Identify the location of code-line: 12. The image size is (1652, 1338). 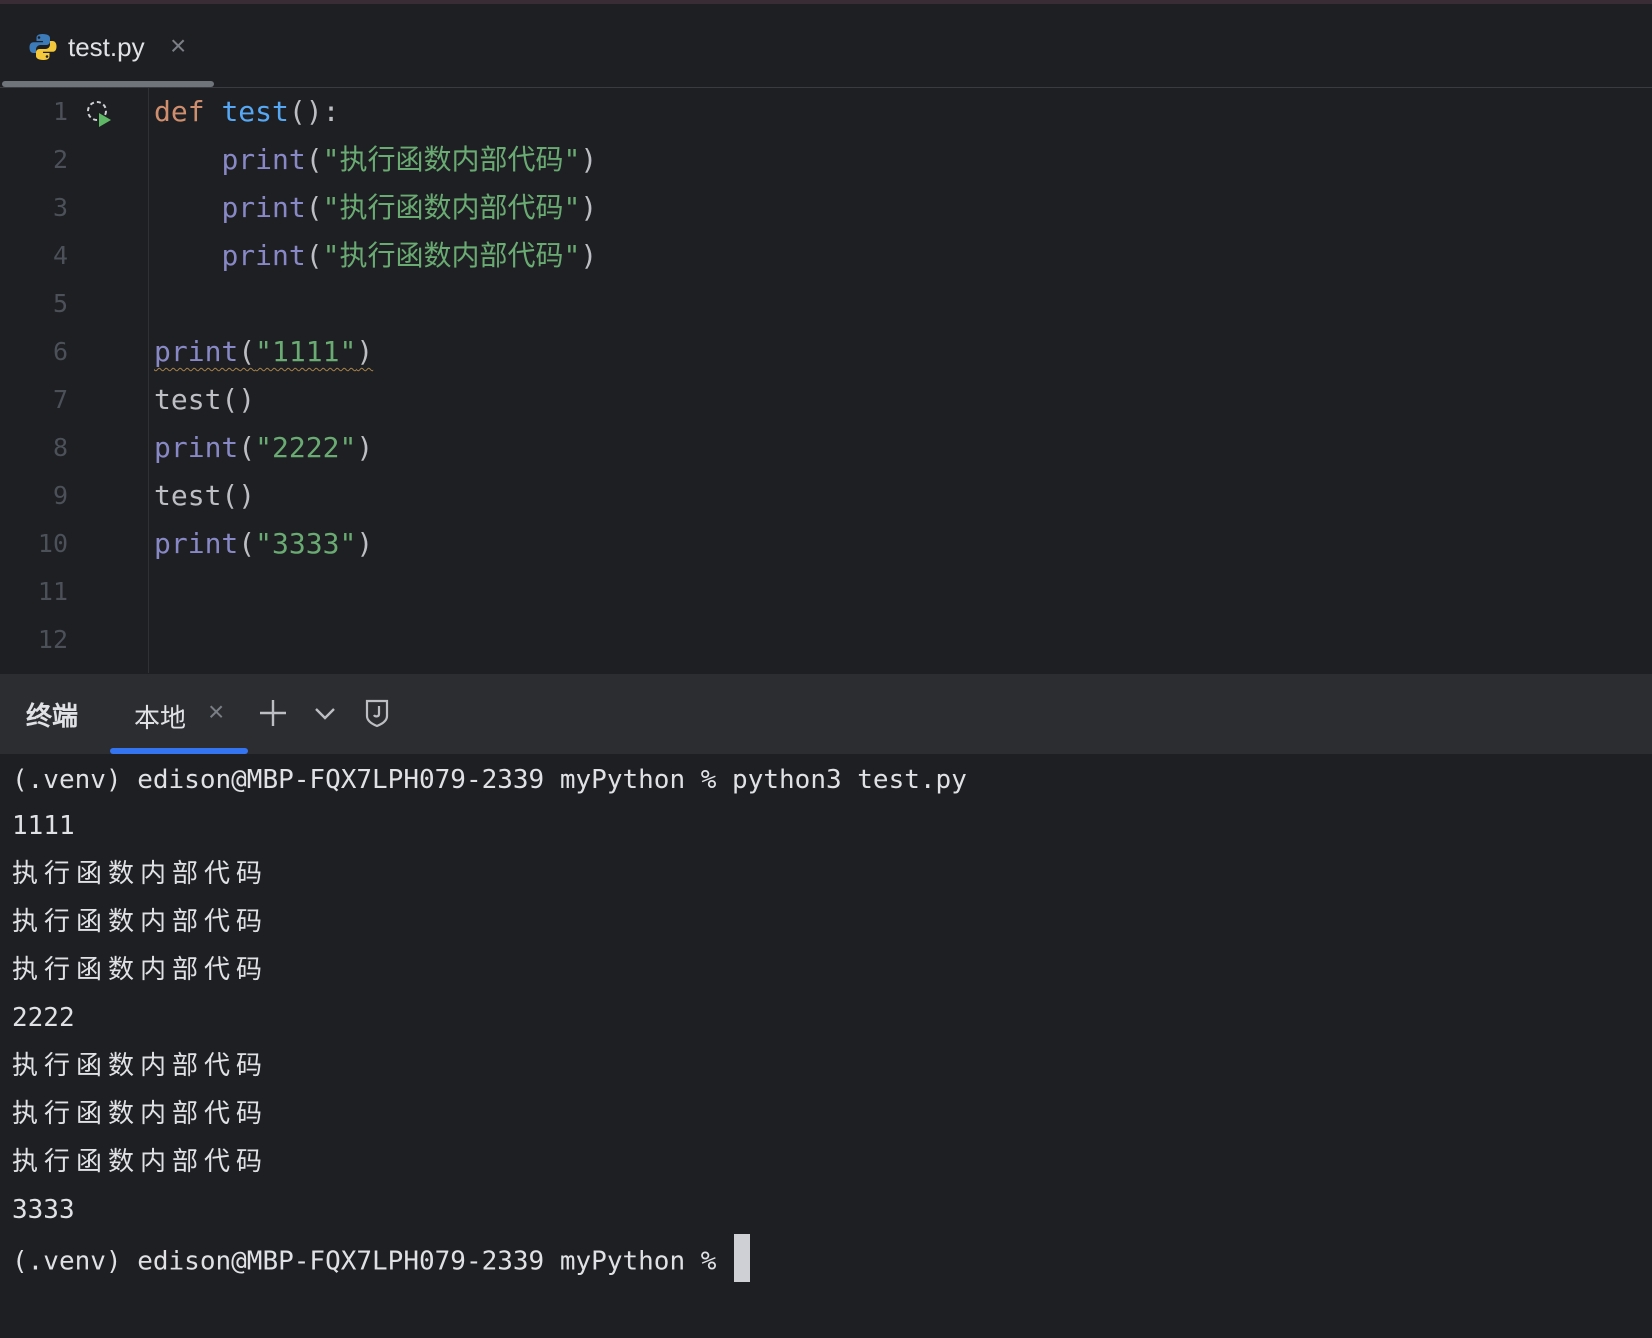
(826, 640).